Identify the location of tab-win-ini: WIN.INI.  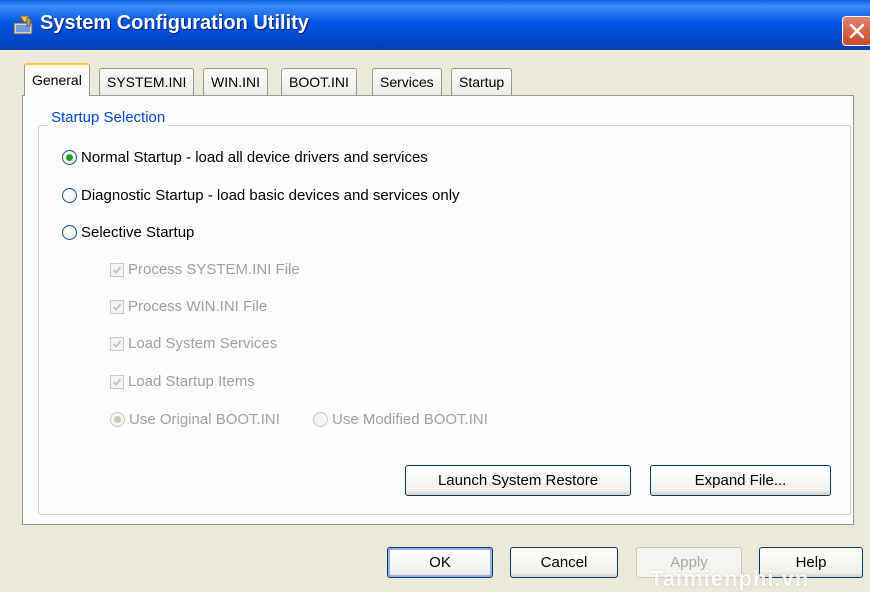
(235, 81).